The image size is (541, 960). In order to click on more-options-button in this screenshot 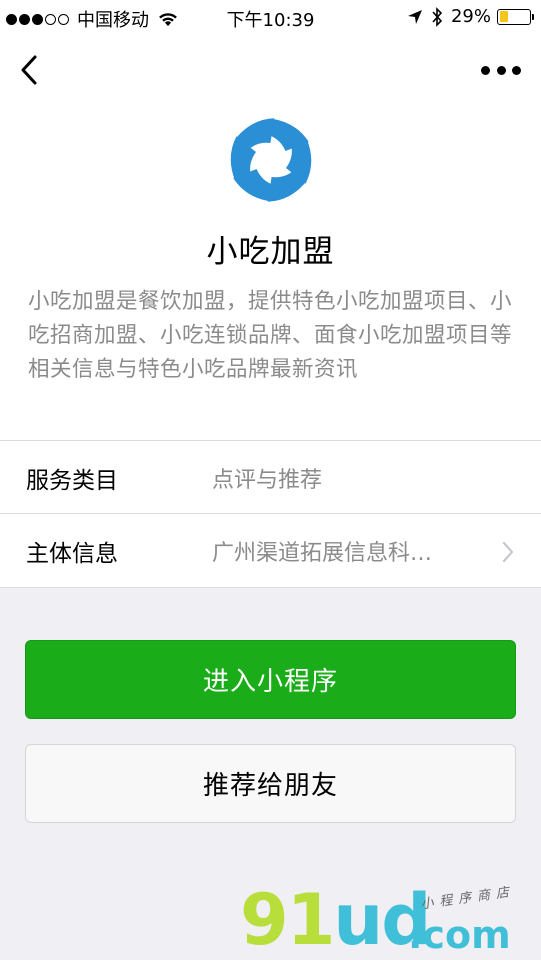, I will do `click(501, 70)`.